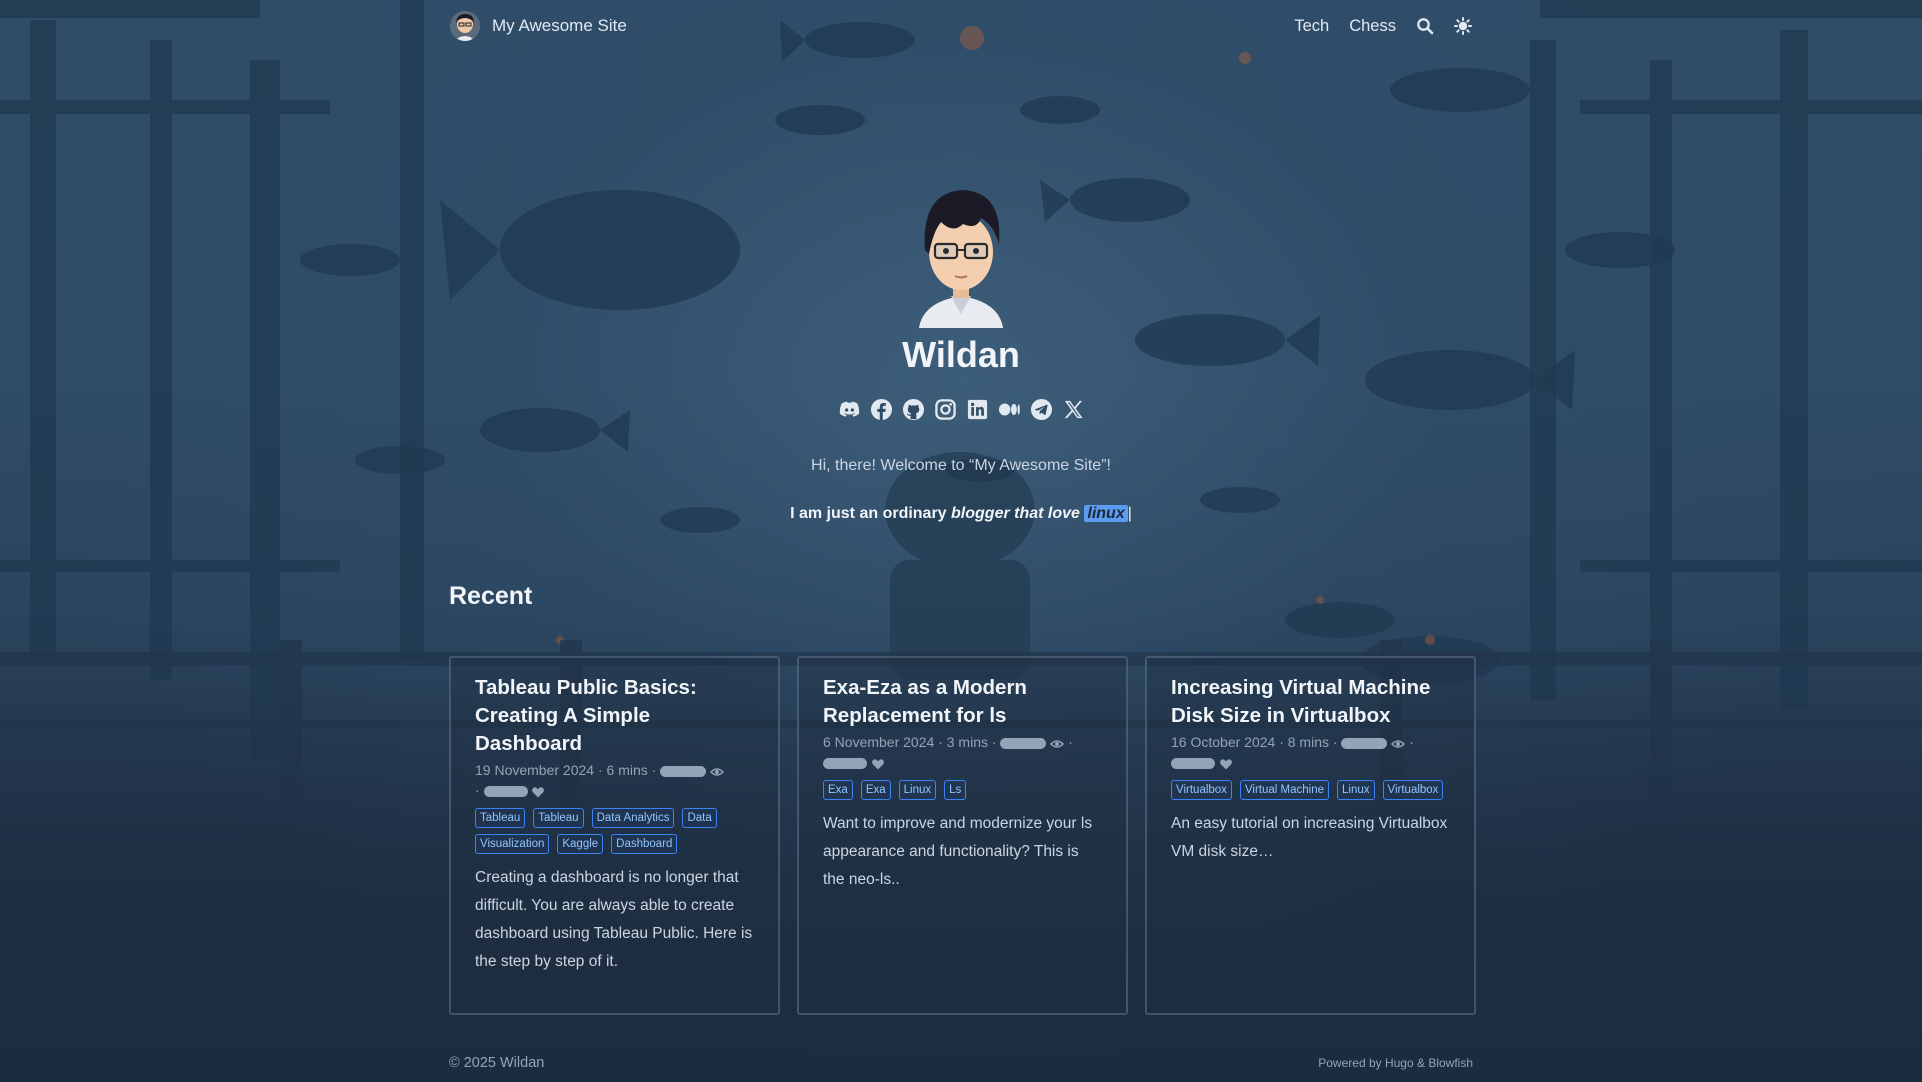 The height and width of the screenshot is (1082, 1922). I want to click on site-avatar, so click(465, 26).